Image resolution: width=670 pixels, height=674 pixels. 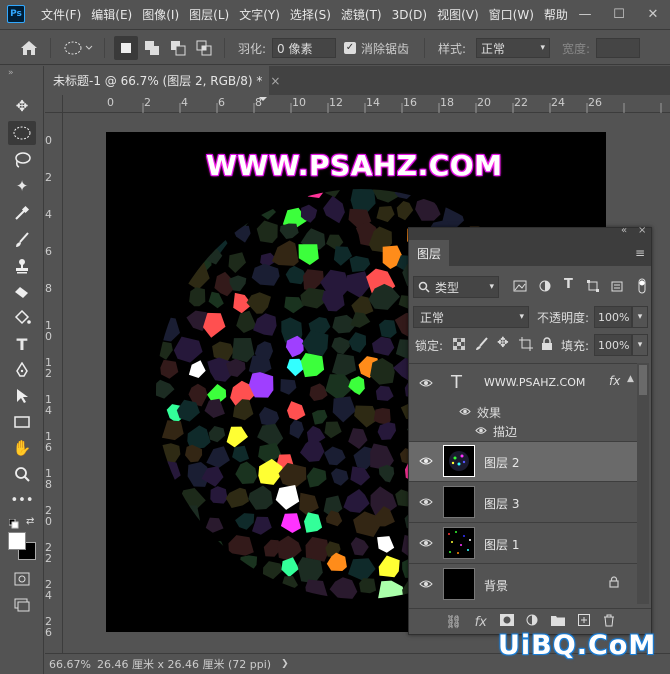 What do you see at coordinates (178, 48) in the screenshot?
I see `subtract-from-selection-icon` at bounding box center [178, 48].